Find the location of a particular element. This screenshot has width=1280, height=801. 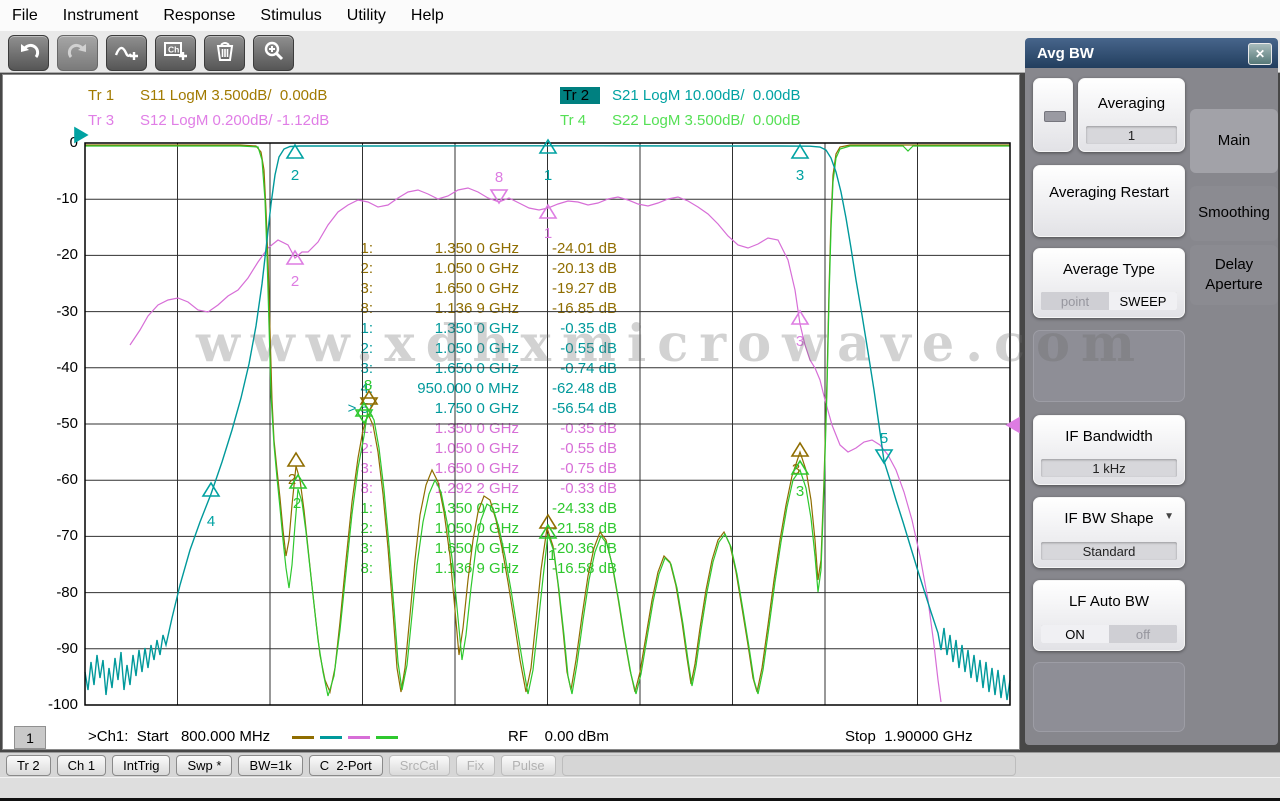

trace-label-tr2: Tr 2 S21 LogM 10.00dB/ 0.00dB is located at coordinates (680, 95).